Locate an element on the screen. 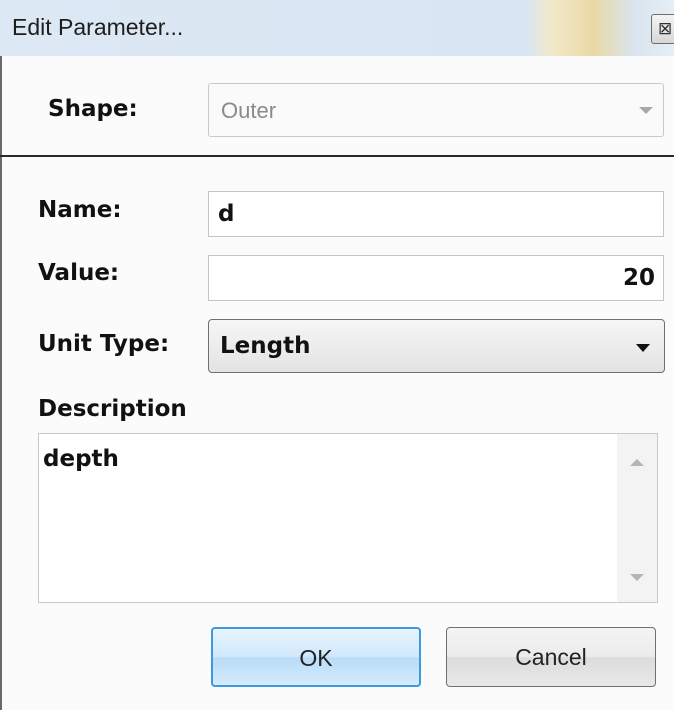 This screenshot has height=710, width=674. close-button: ⊠ is located at coordinates (662, 29).